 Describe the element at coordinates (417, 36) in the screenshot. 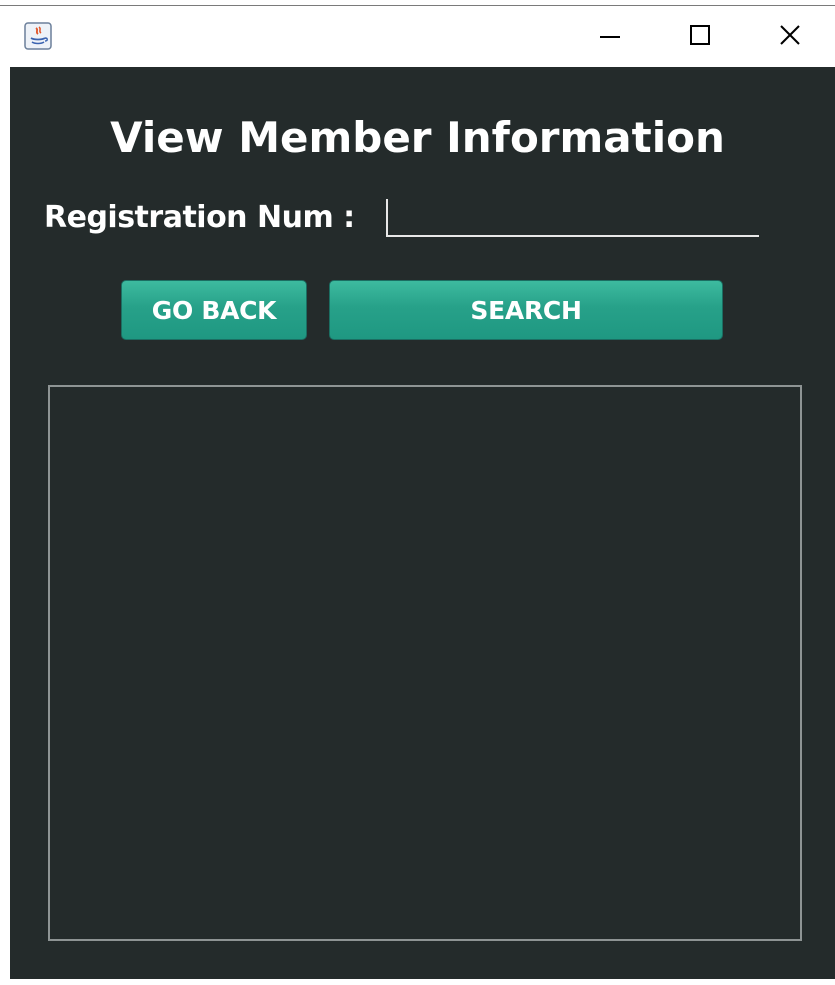

I see `title-bar` at that location.